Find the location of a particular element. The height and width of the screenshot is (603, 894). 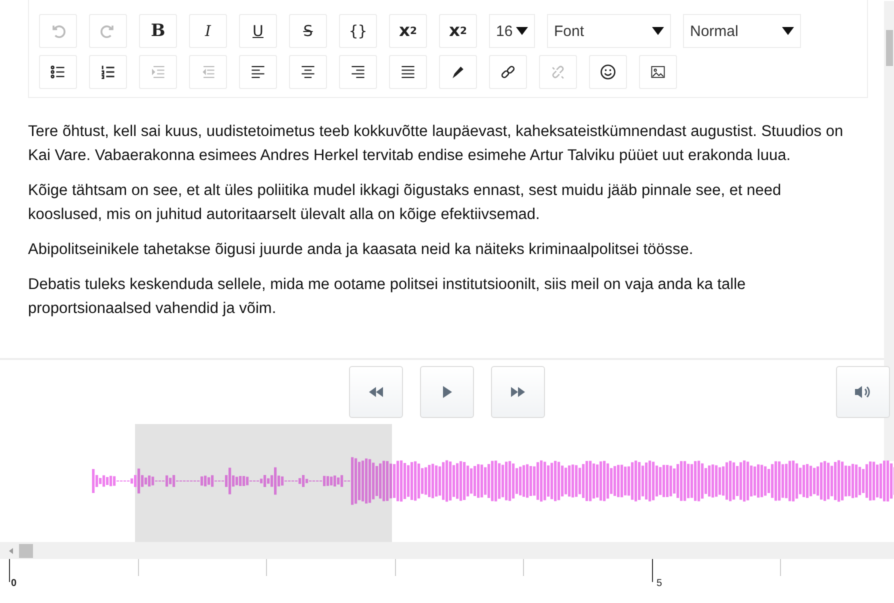

smiley-button is located at coordinates (608, 72).